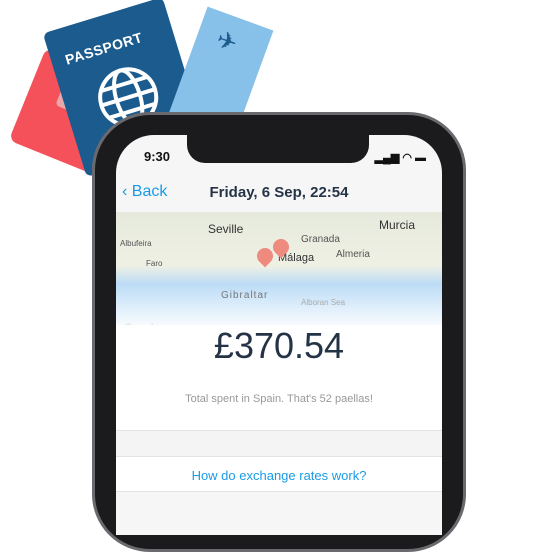  What do you see at coordinates (278, 149) in the screenshot?
I see `phone-notch` at bounding box center [278, 149].